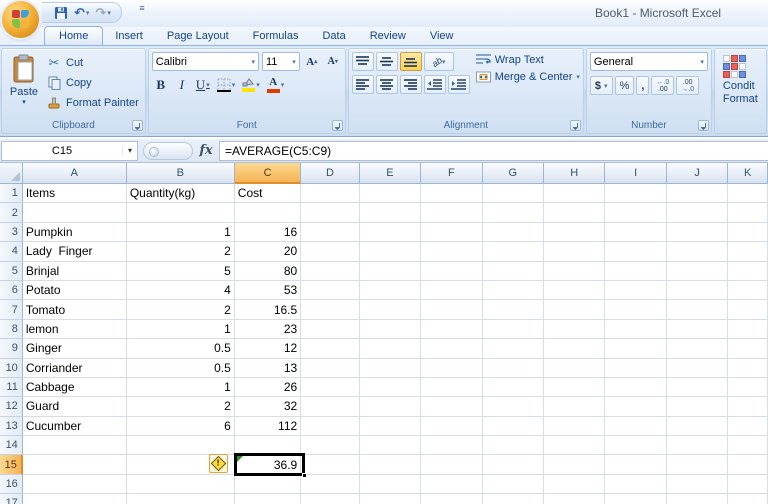  What do you see at coordinates (452, 407) in the screenshot?
I see `cell-F12` at bounding box center [452, 407].